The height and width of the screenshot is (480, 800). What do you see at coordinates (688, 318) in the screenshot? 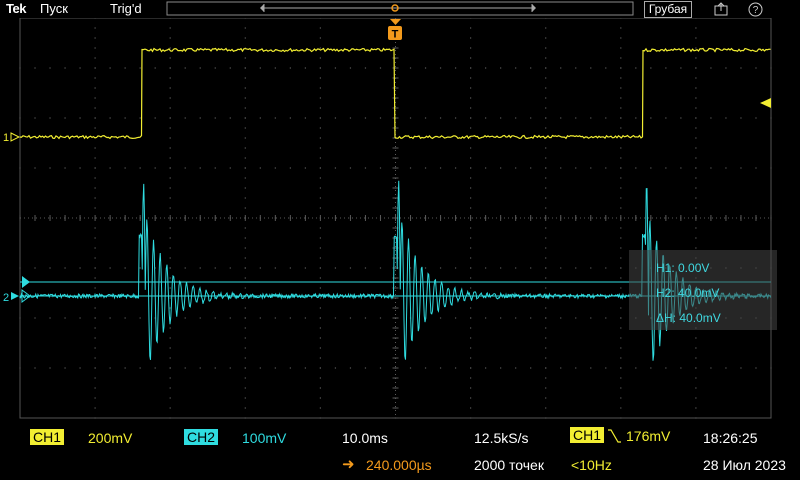
I see `cursor-delta-readout: ΔH: 40.0mV` at bounding box center [688, 318].